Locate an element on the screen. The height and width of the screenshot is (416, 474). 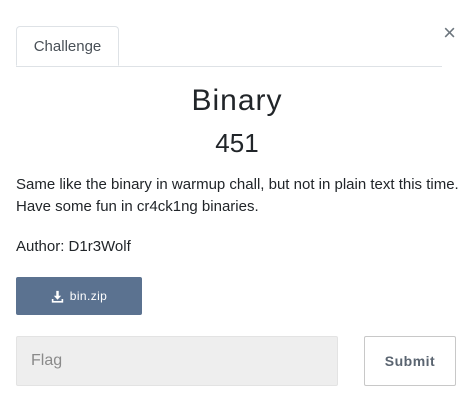
tab-label: Challenge is located at coordinates (67, 46).